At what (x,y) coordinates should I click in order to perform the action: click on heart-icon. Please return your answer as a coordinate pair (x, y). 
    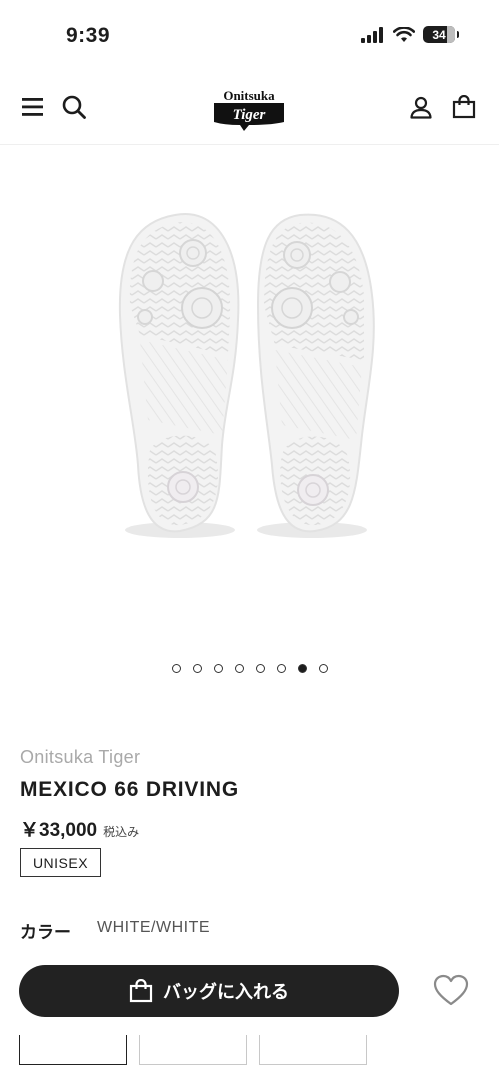
    Looking at the image, I should click on (451, 990).